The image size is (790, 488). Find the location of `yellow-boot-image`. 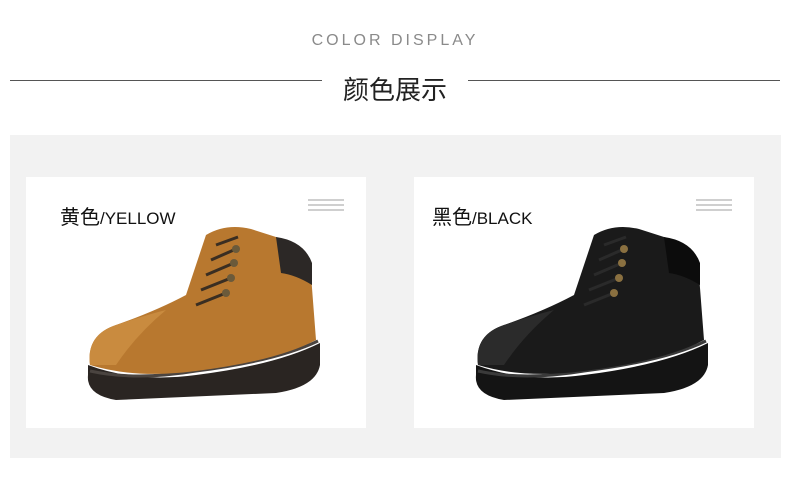

yellow-boot-image is located at coordinates (203, 313).